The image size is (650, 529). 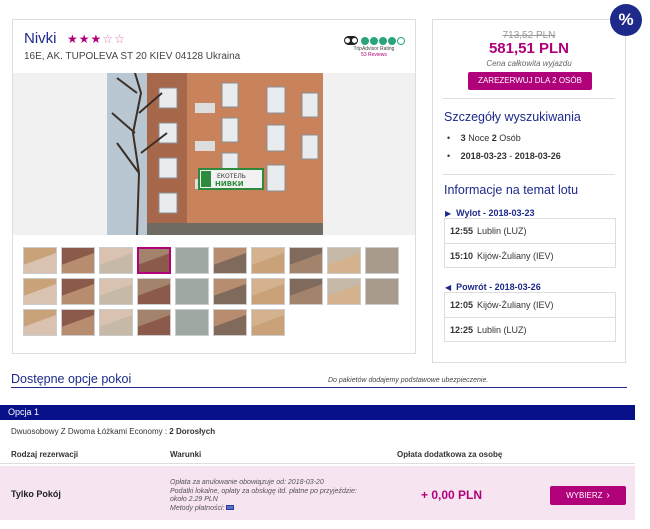 What do you see at coordinates (374, 55) in the screenshot?
I see `tripadvisor-reviews-link: 53 Reviews` at bounding box center [374, 55].